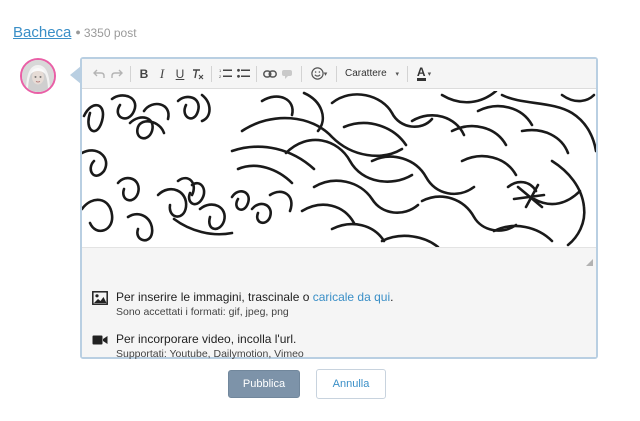 This screenshot has height=421, width=640. I want to click on ordered-list-icon: 1 2, so click(225, 73).